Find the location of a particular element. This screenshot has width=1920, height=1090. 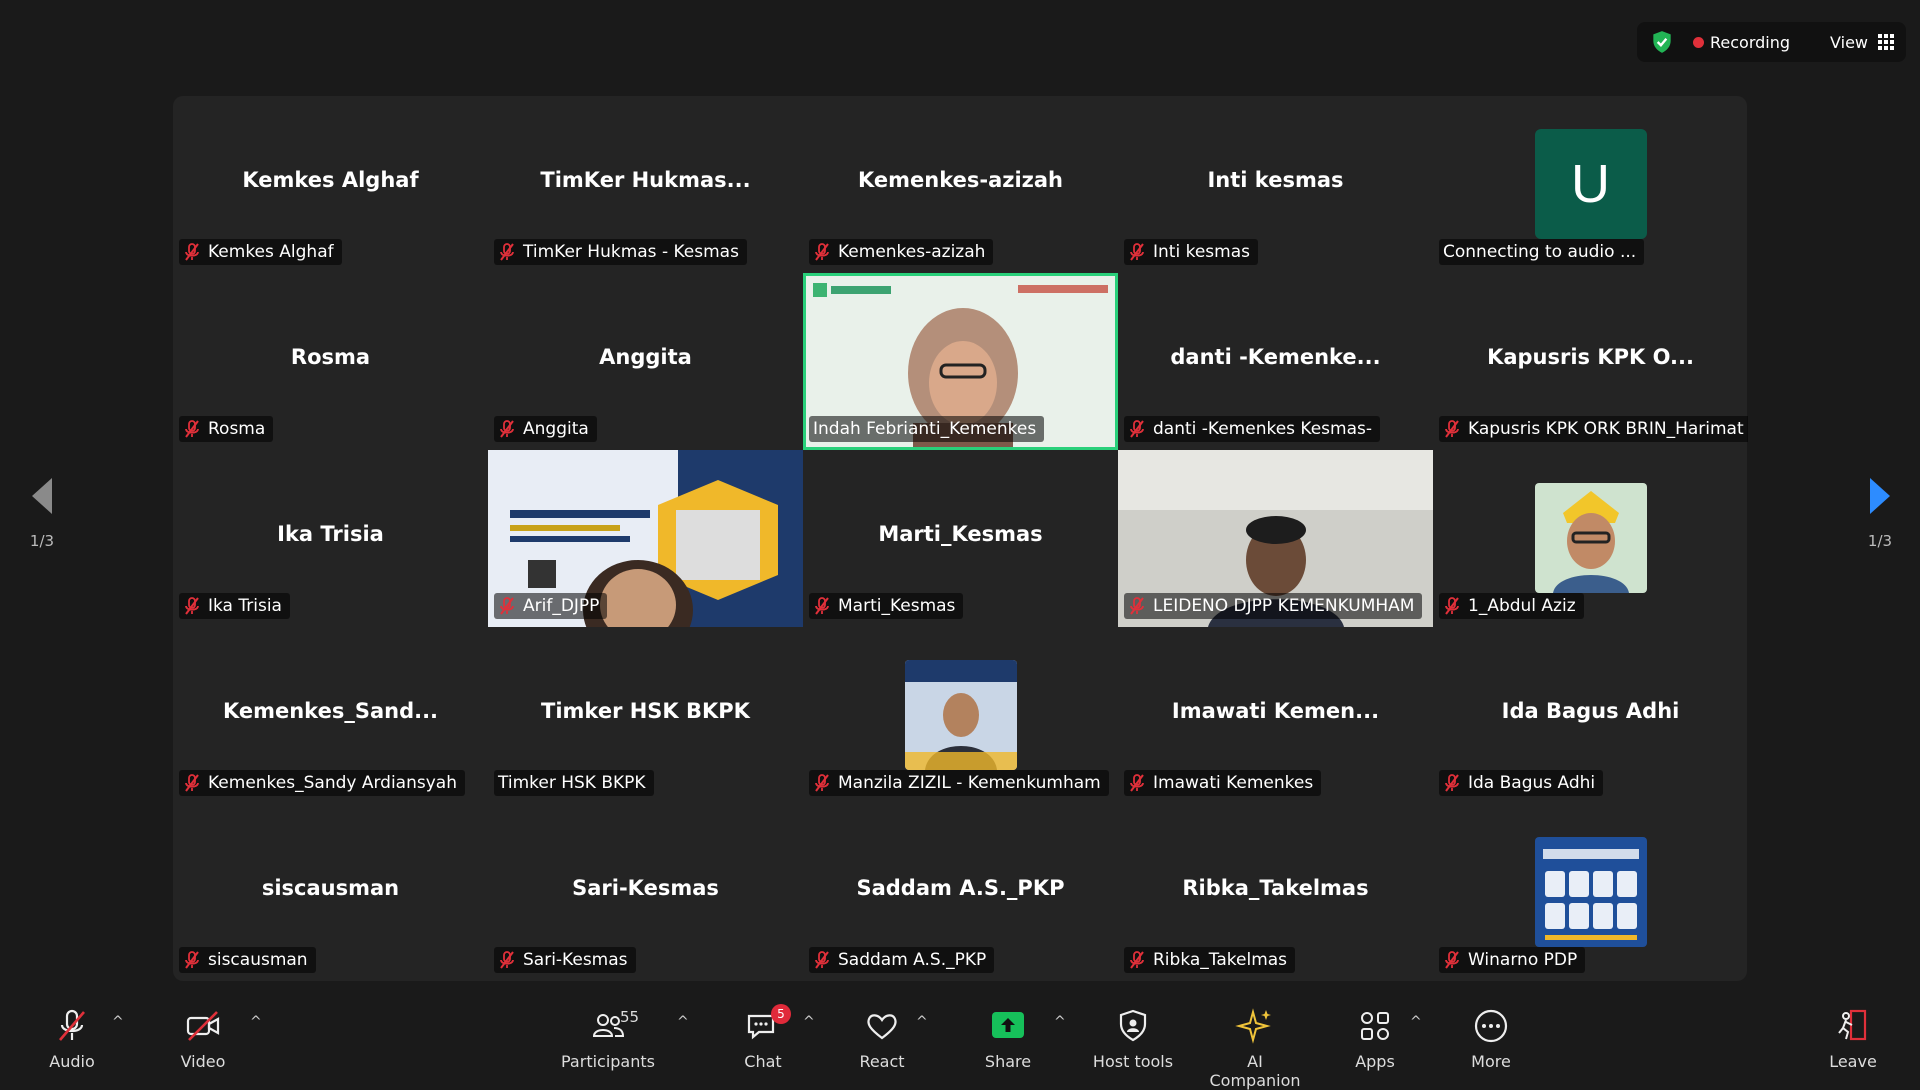

participant-name-text: Winarno PDP is located at coordinates (1523, 960).